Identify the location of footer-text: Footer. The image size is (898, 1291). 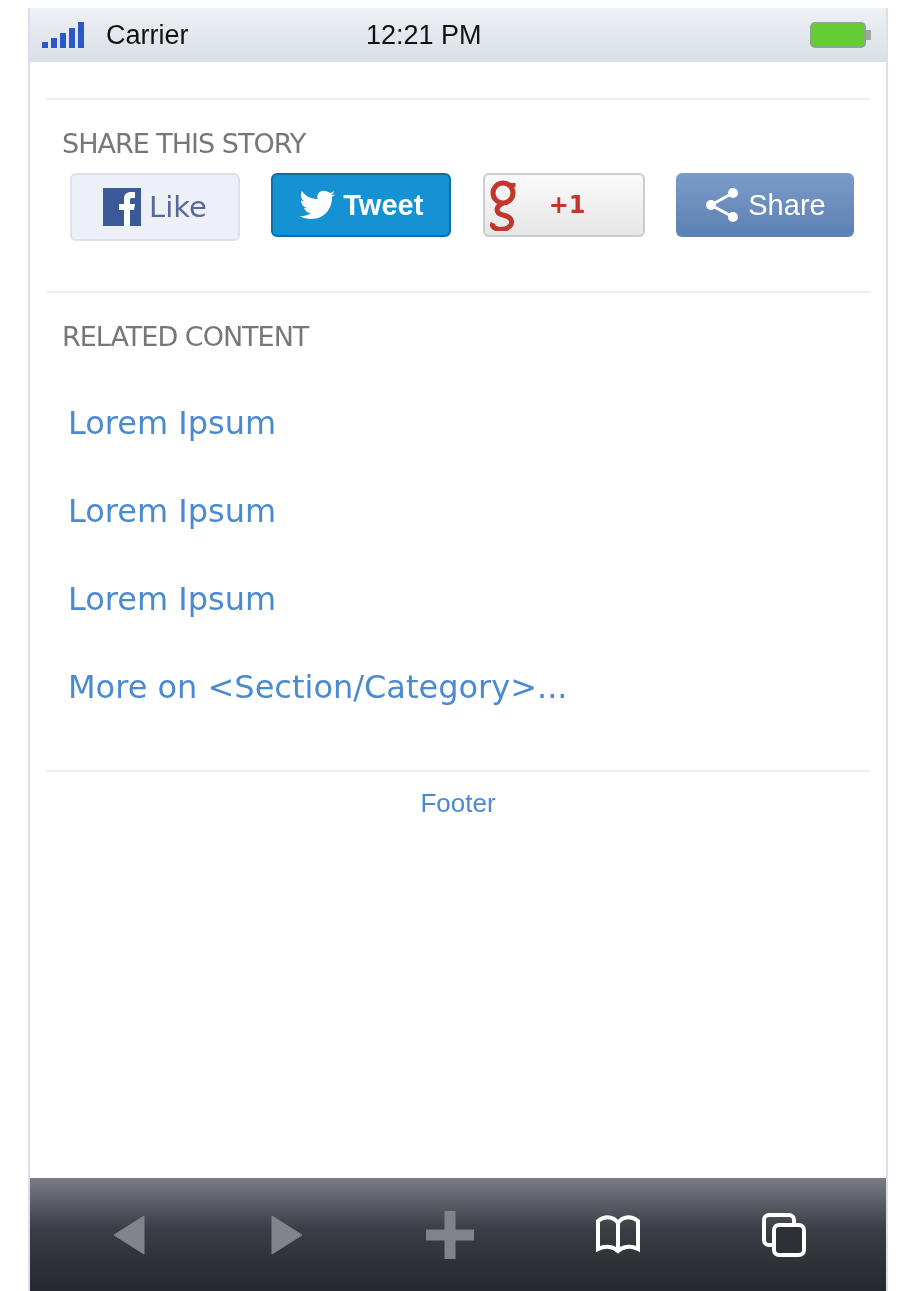
(458, 803).